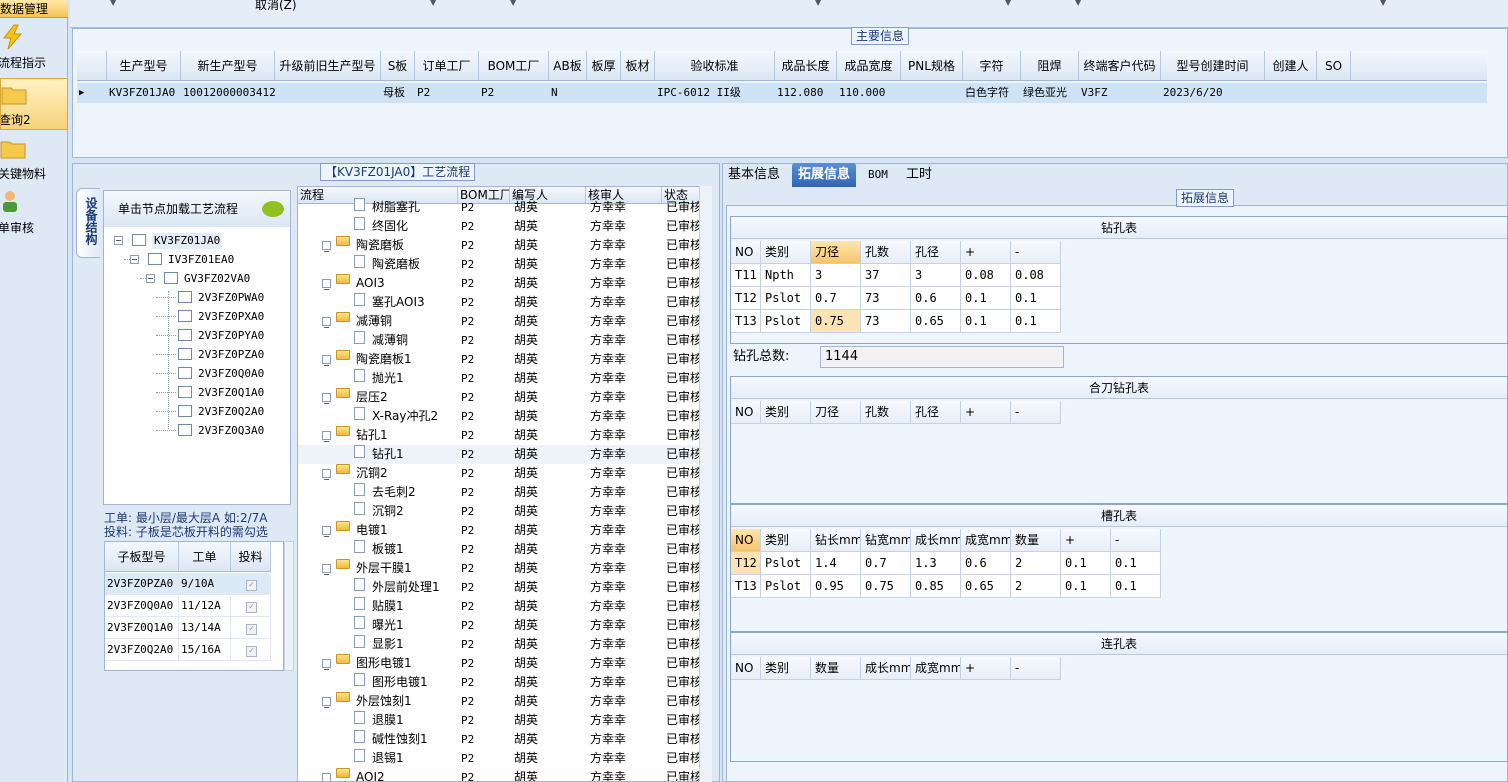 The image size is (1508, 782). Describe the element at coordinates (946, 563) in the screenshot. I see `table-row: T12 Pslot 1.4 0.7 1.3 0.6 2 0.1 0.1` at that location.